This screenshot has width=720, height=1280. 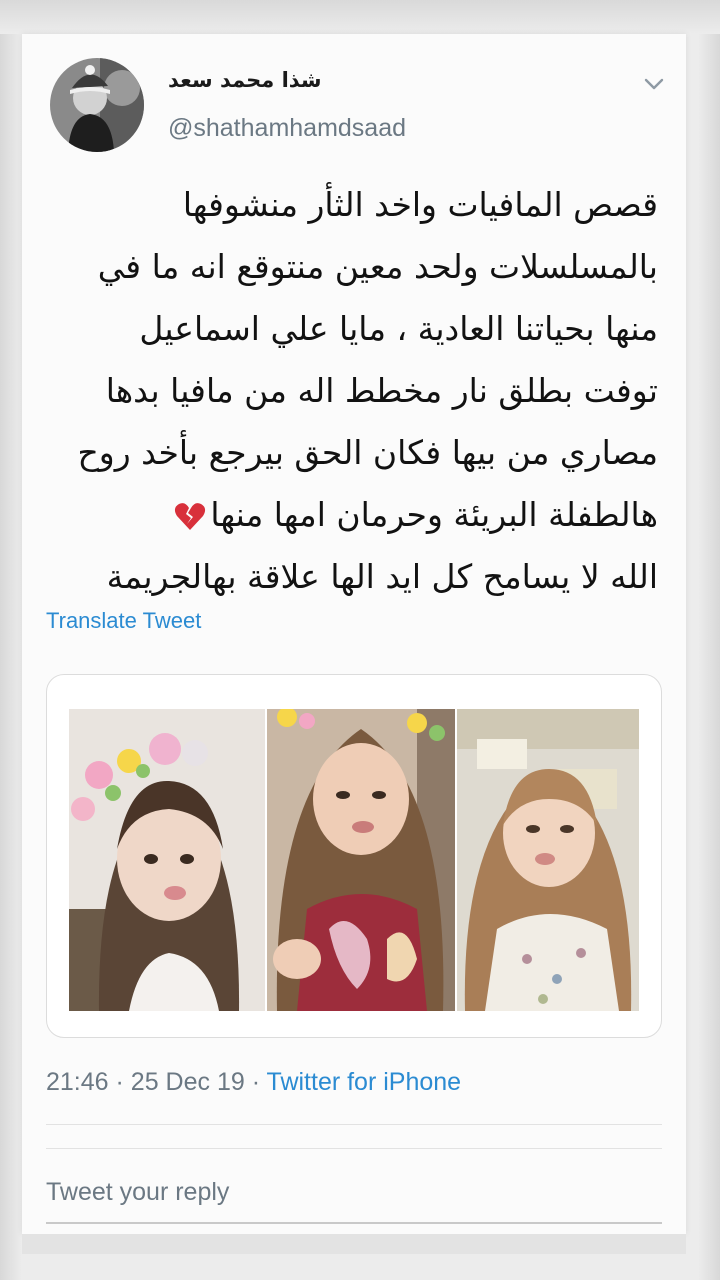 What do you see at coordinates (354, 1223) in the screenshot?
I see `reply-underline` at bounding box center [354, 1223].